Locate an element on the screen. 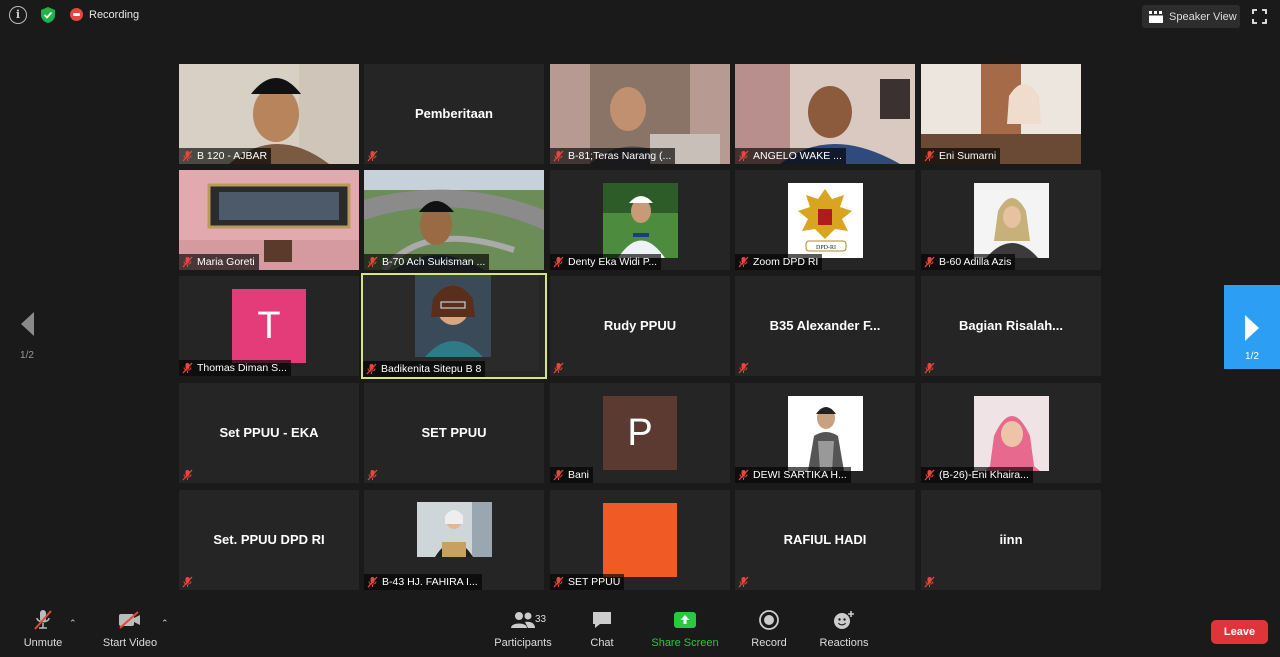  share-screen-label: Share Screen is located at coordinates (685, 643).